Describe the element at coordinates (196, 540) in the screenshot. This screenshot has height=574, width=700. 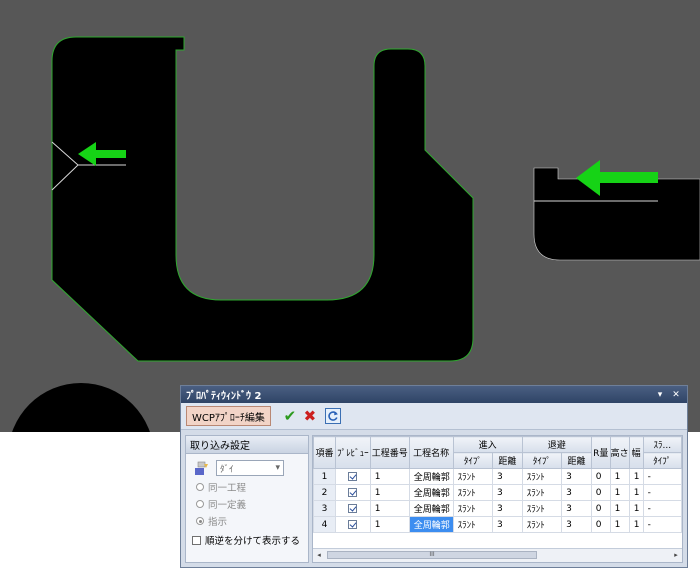
I see `checkbox-box` at that location.